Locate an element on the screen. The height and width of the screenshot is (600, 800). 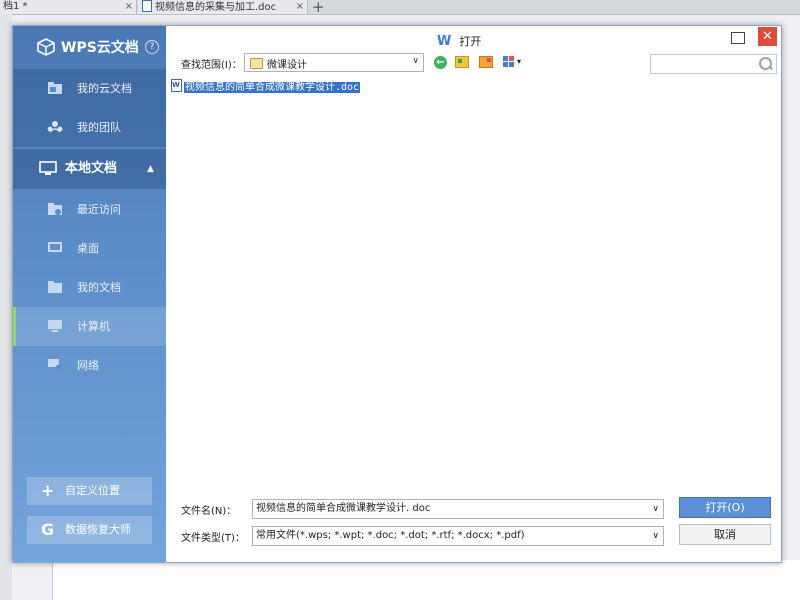
view-menu-caret-icon: ▾ is located at coordinates (519, 61).